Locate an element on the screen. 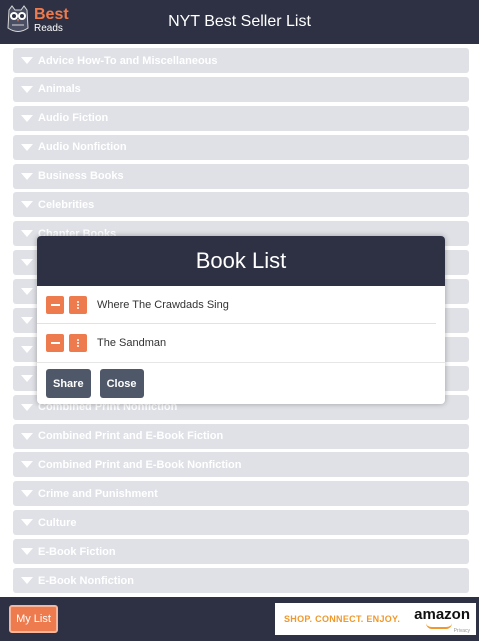  category-item: Combined Print and E-Book Fiction is located at coordinates (241, 436).